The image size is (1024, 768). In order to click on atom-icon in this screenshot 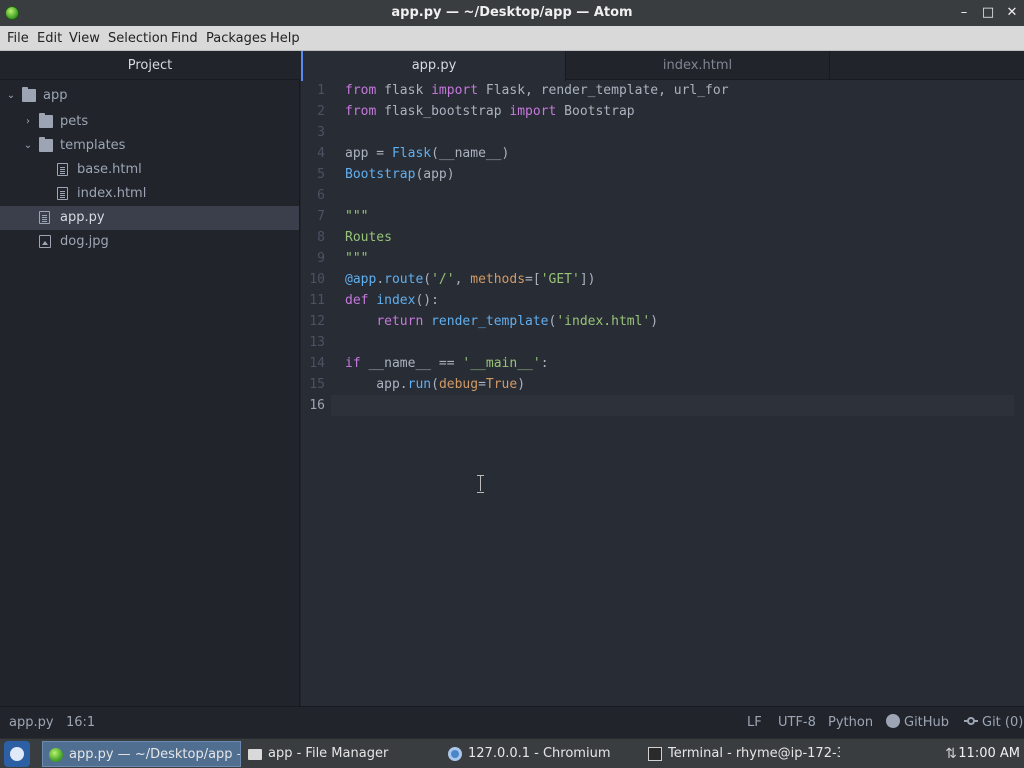, I will do `click(56, 755)`.